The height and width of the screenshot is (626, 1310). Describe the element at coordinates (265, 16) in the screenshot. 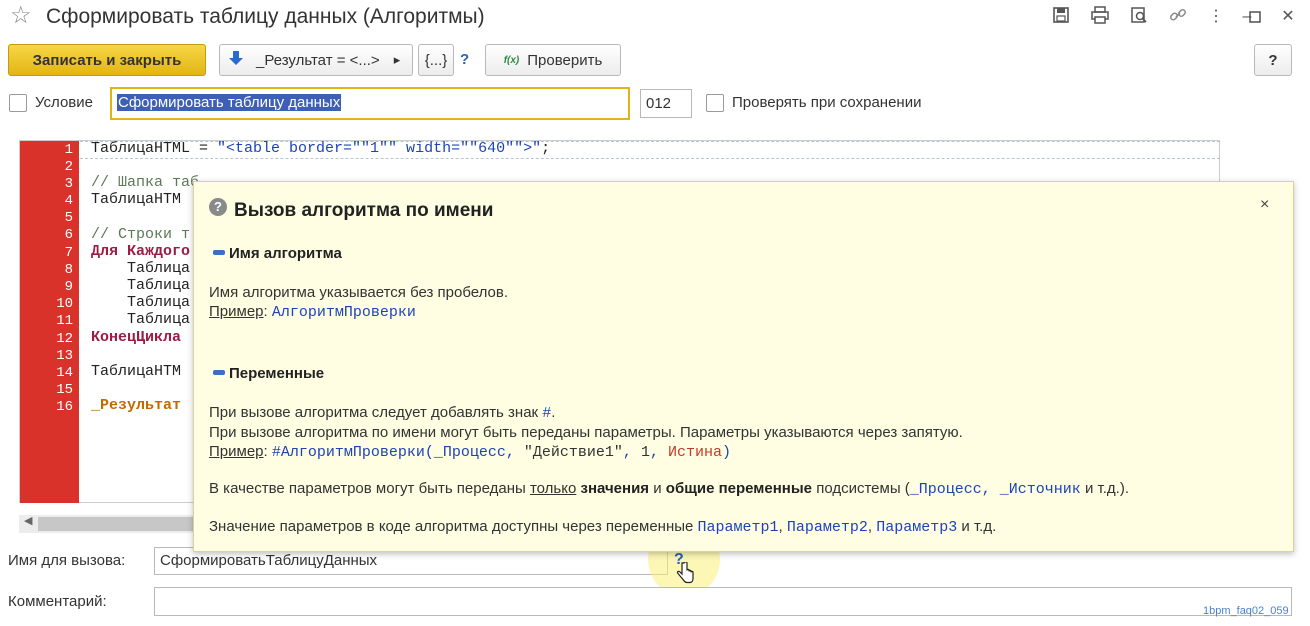

I see `window-title: Сформировать таблицу данных (Алгоритмы)` at that location.